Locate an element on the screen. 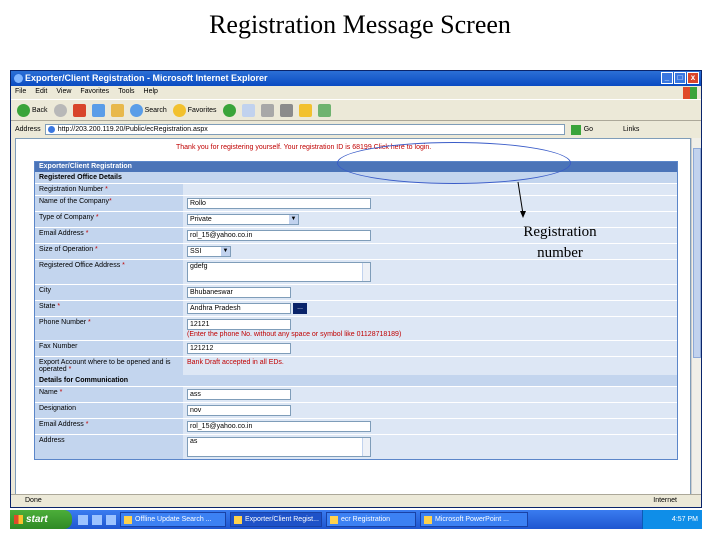  annotation-arrow is located at coordinates (521, 199).